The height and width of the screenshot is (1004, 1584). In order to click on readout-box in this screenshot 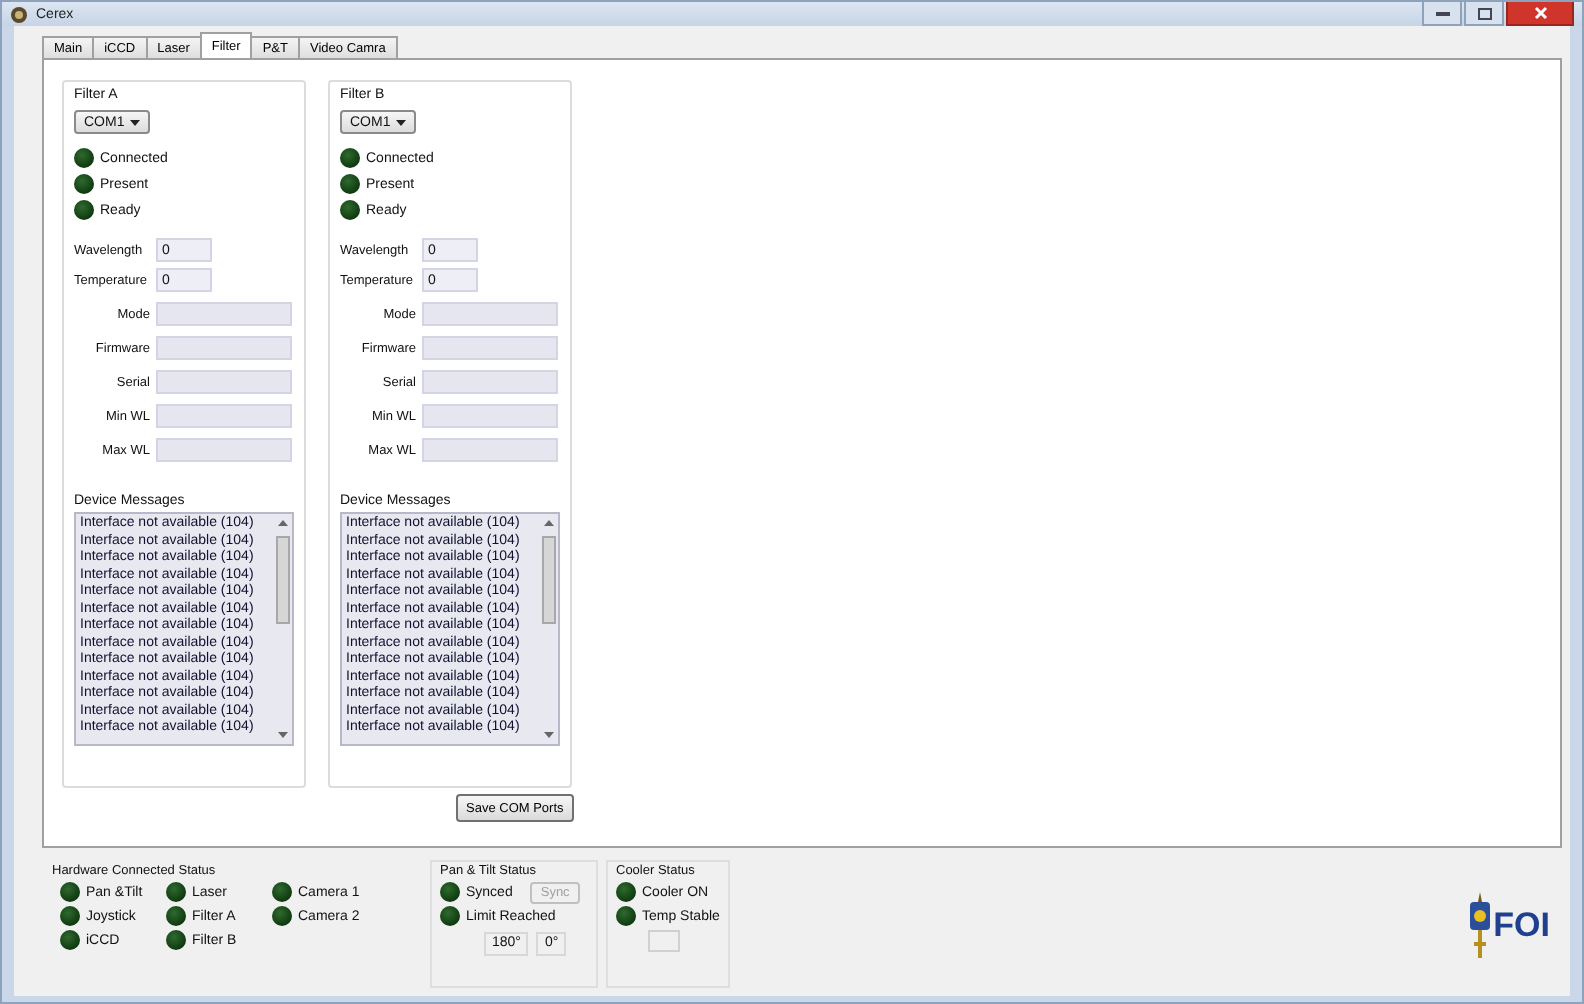, I will do `click(664, 941)`.